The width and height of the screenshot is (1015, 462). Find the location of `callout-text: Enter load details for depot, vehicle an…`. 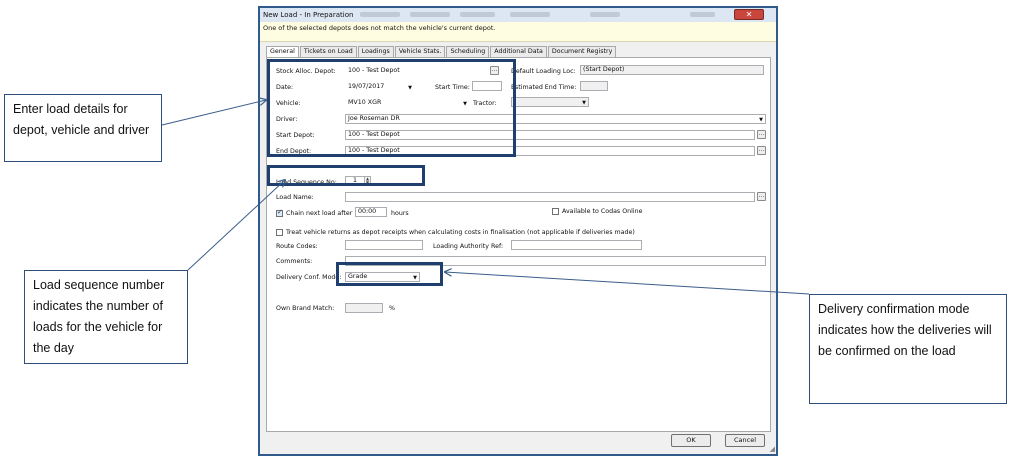

callout-text: Enter load details for depot, vehicle an… is located at coordinates (81, 119).